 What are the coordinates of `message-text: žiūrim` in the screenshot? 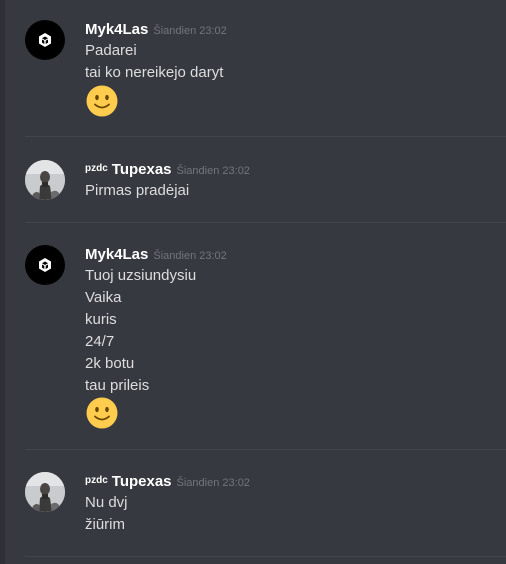 It's located at (105, 524).